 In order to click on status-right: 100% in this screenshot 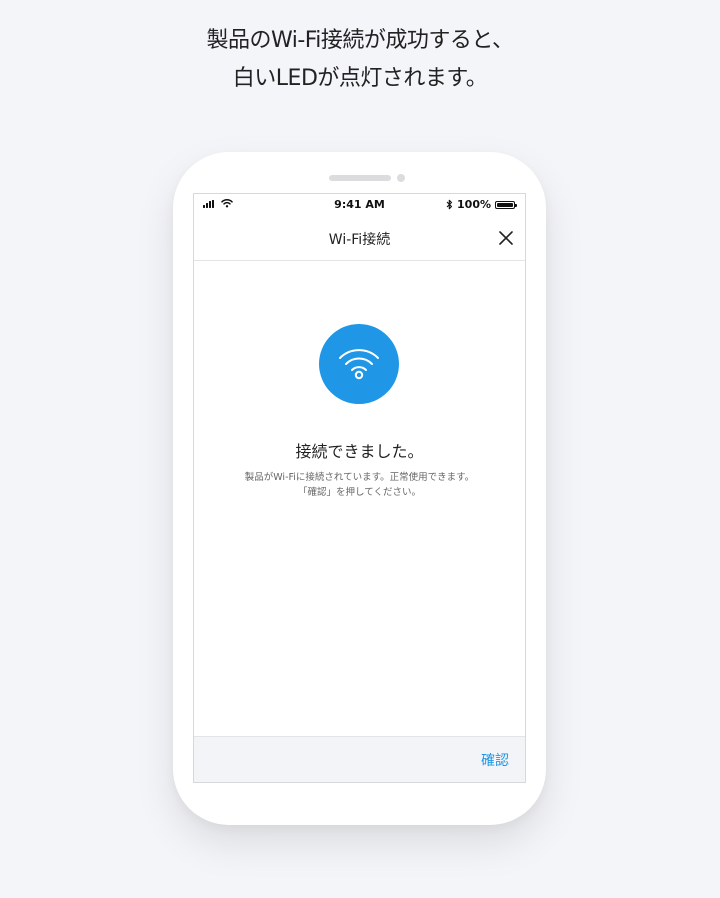, I will do `click(481, 204)`.